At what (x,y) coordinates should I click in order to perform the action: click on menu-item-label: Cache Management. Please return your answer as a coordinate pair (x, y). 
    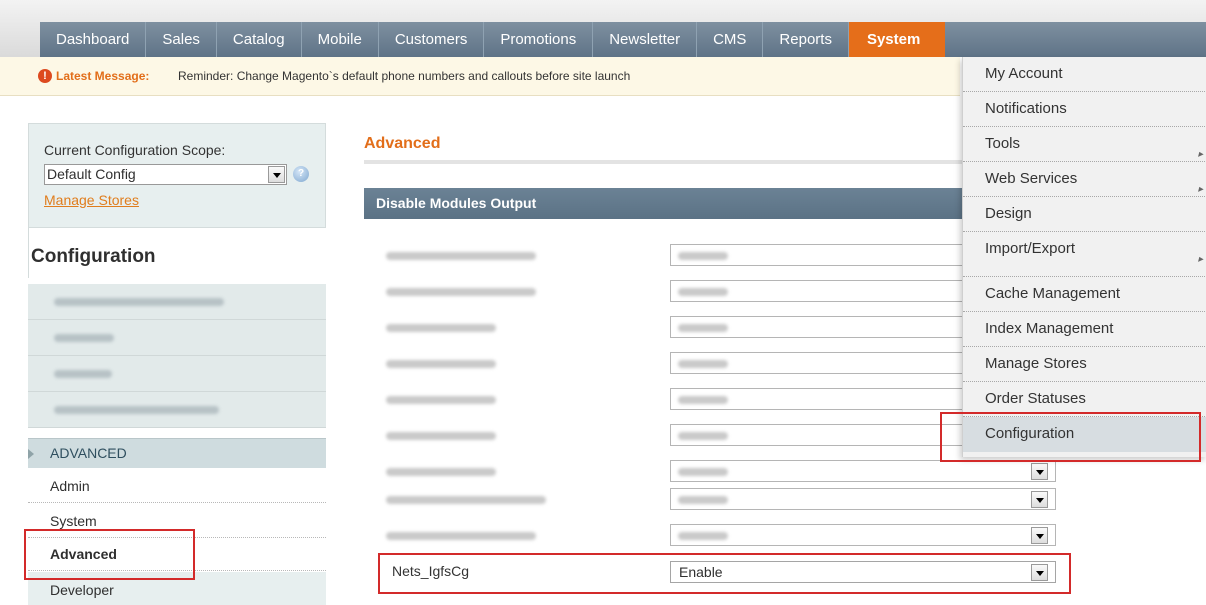
    Looking at the image, I should click on (1053, 293).